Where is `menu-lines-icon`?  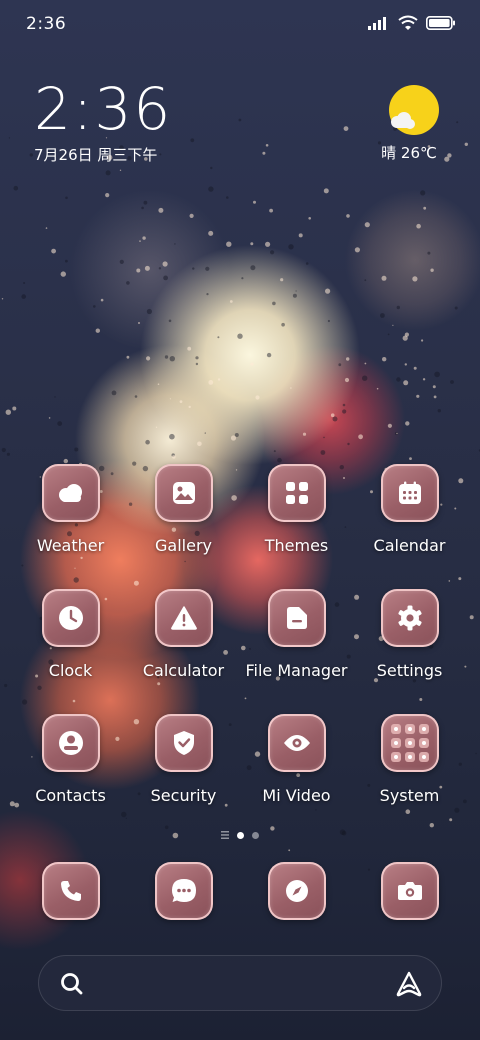 menu-lines-icon is located at coordinates (225, 835).